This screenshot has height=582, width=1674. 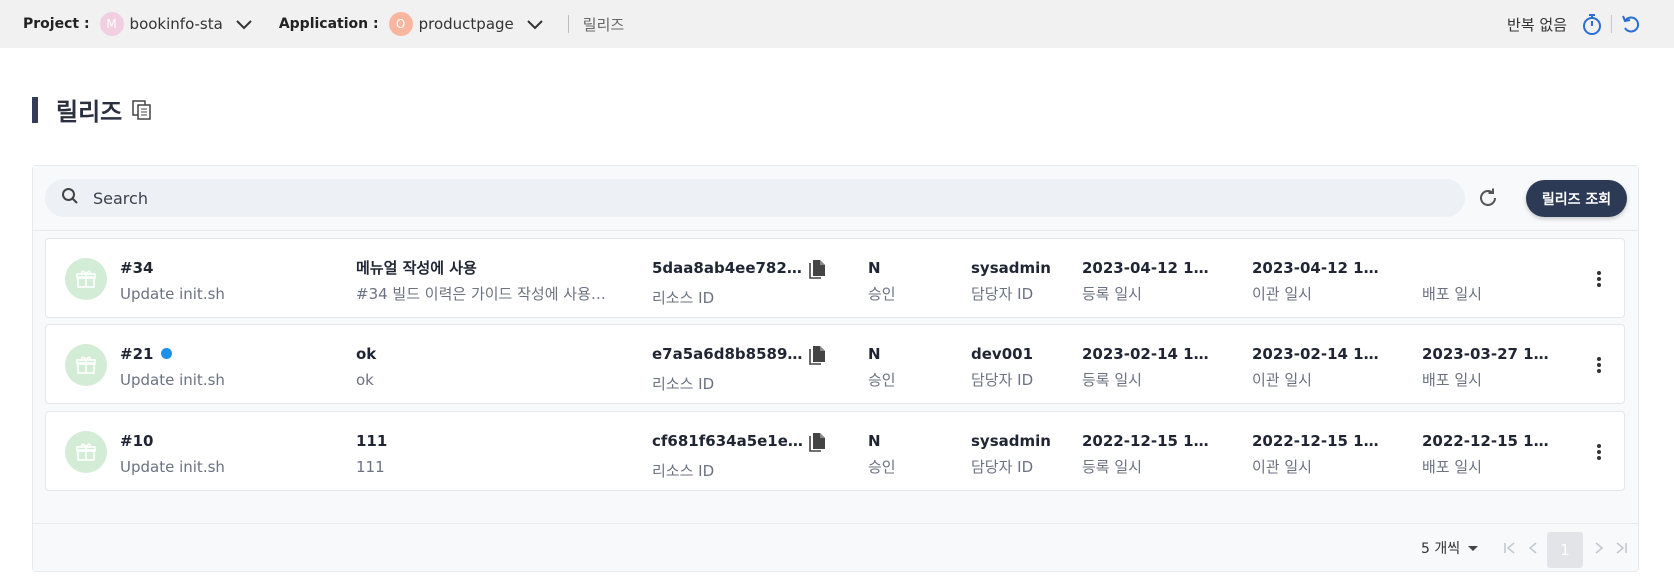 What do you see at coordinates (743, 198) in the screenshot?
I see `search-input` at bounding box center [743, 198].